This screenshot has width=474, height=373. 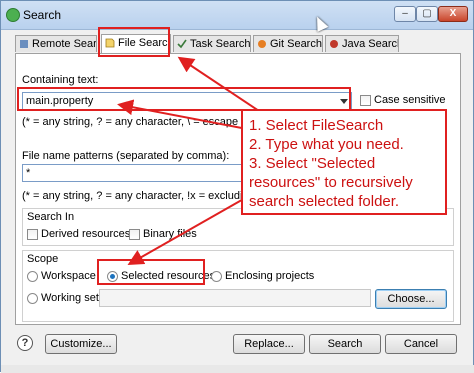 I want to click on arrow-to-tab, so click(x=218, y=84).